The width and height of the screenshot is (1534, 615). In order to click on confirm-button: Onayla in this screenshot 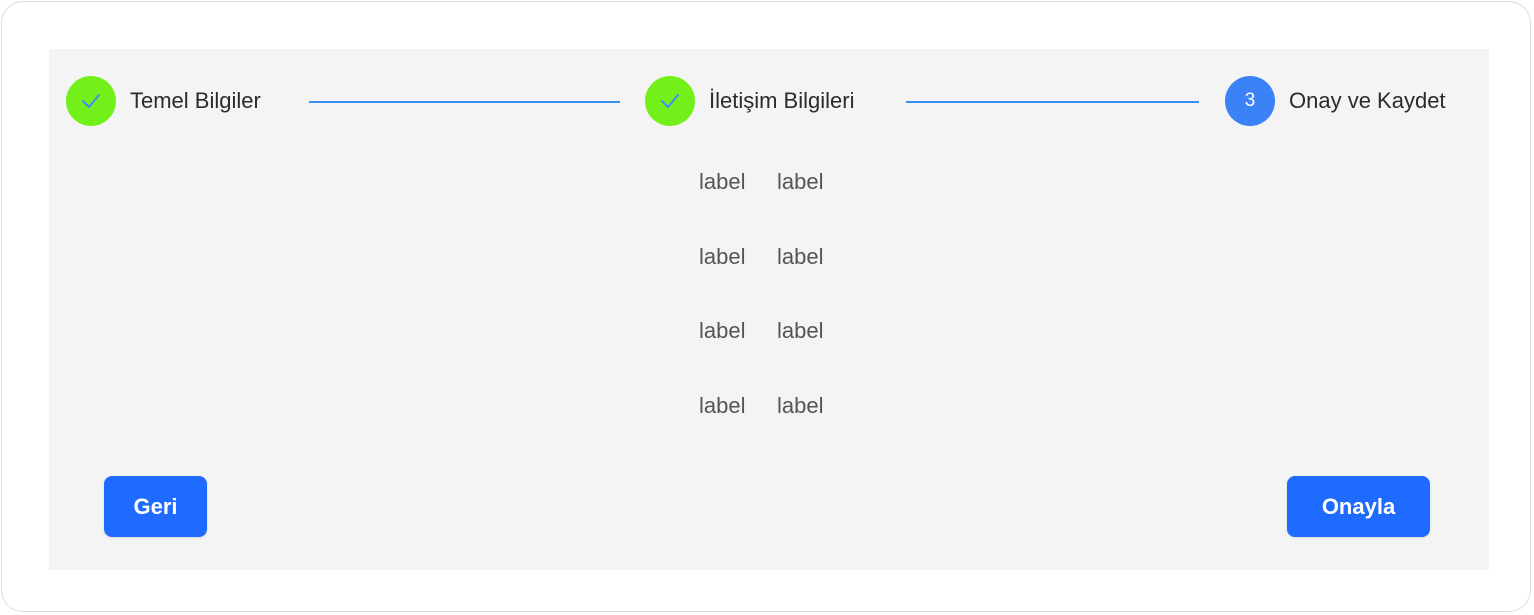, I will do `click(1358, 506)`.